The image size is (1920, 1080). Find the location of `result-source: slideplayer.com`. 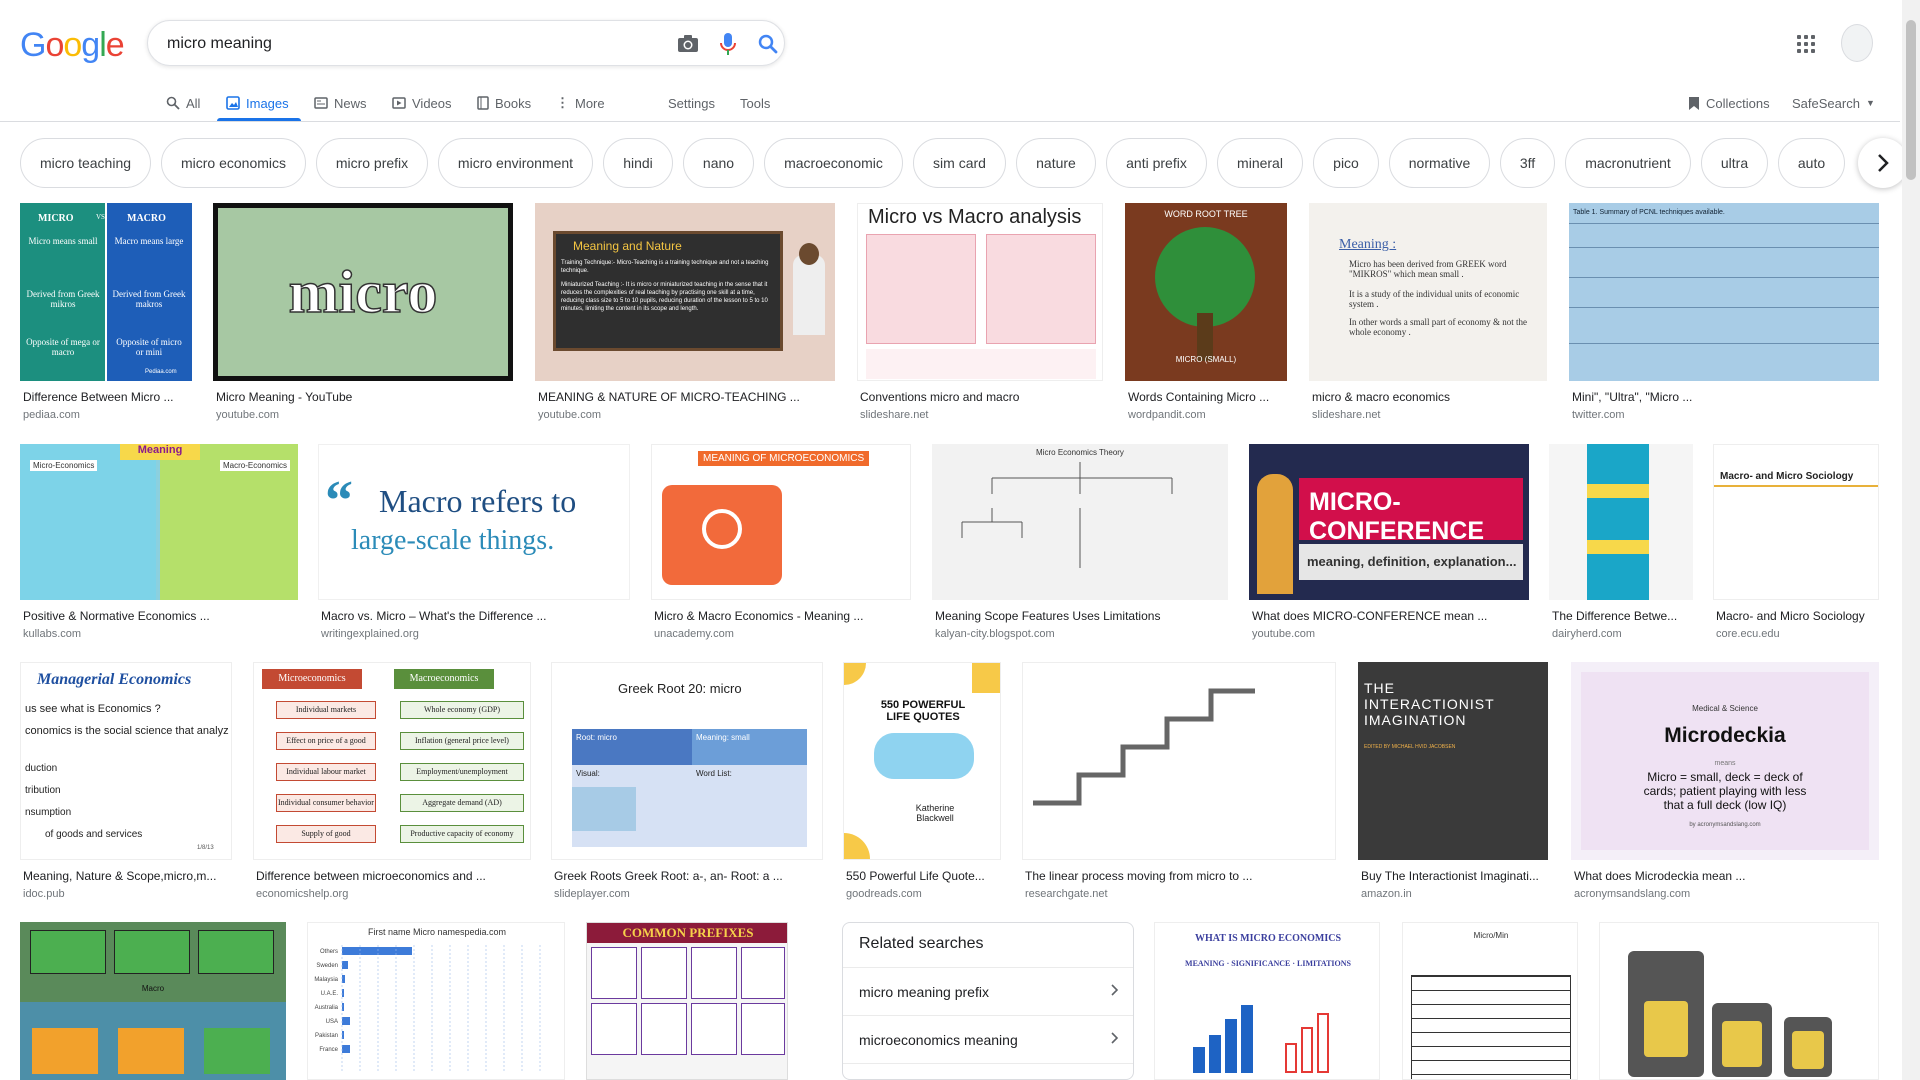

result-source: slideplayer.com is located at coordinates (592, 894).